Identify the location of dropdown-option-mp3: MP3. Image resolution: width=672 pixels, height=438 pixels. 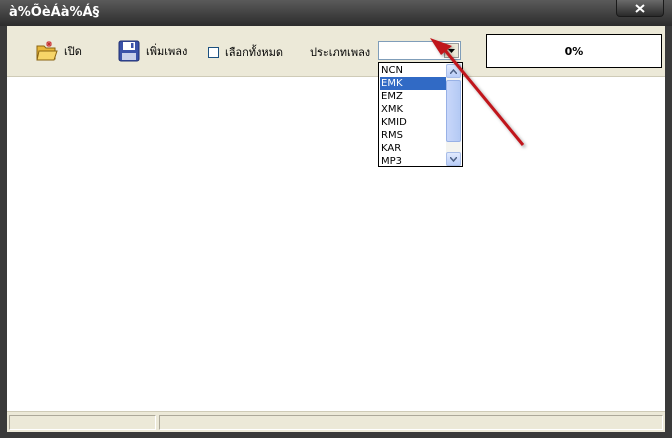
(413, 160).